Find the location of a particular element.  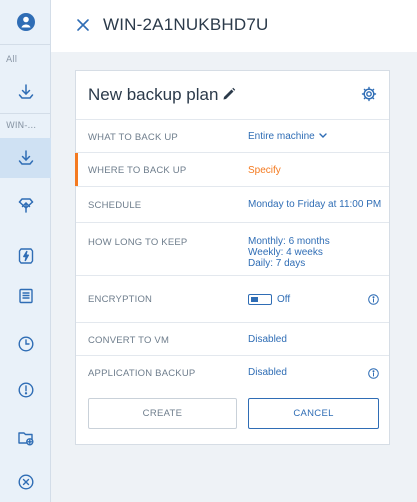

create-button: CREATE is located at coordinates (162, 413).